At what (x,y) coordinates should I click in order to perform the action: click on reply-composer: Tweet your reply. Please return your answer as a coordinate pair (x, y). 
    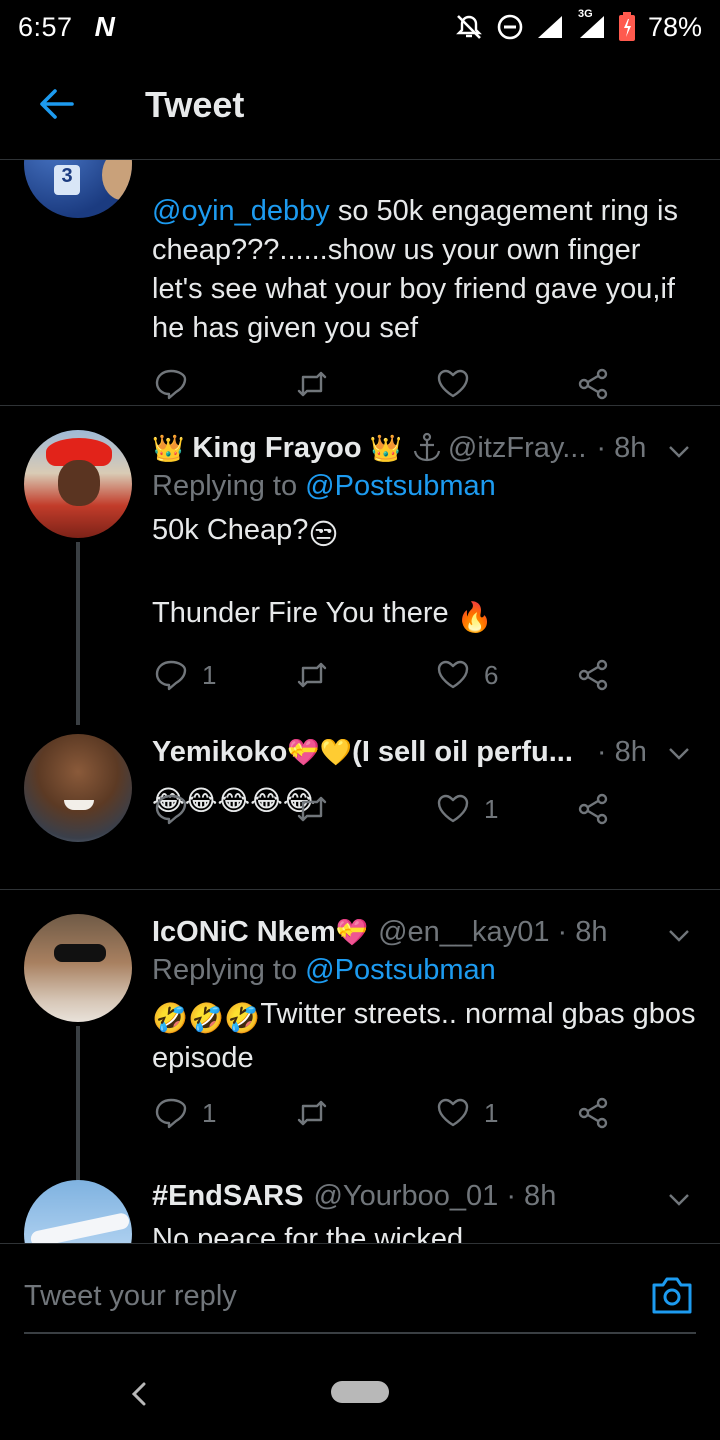
    Looking at the image, I should click on (360, 1293).